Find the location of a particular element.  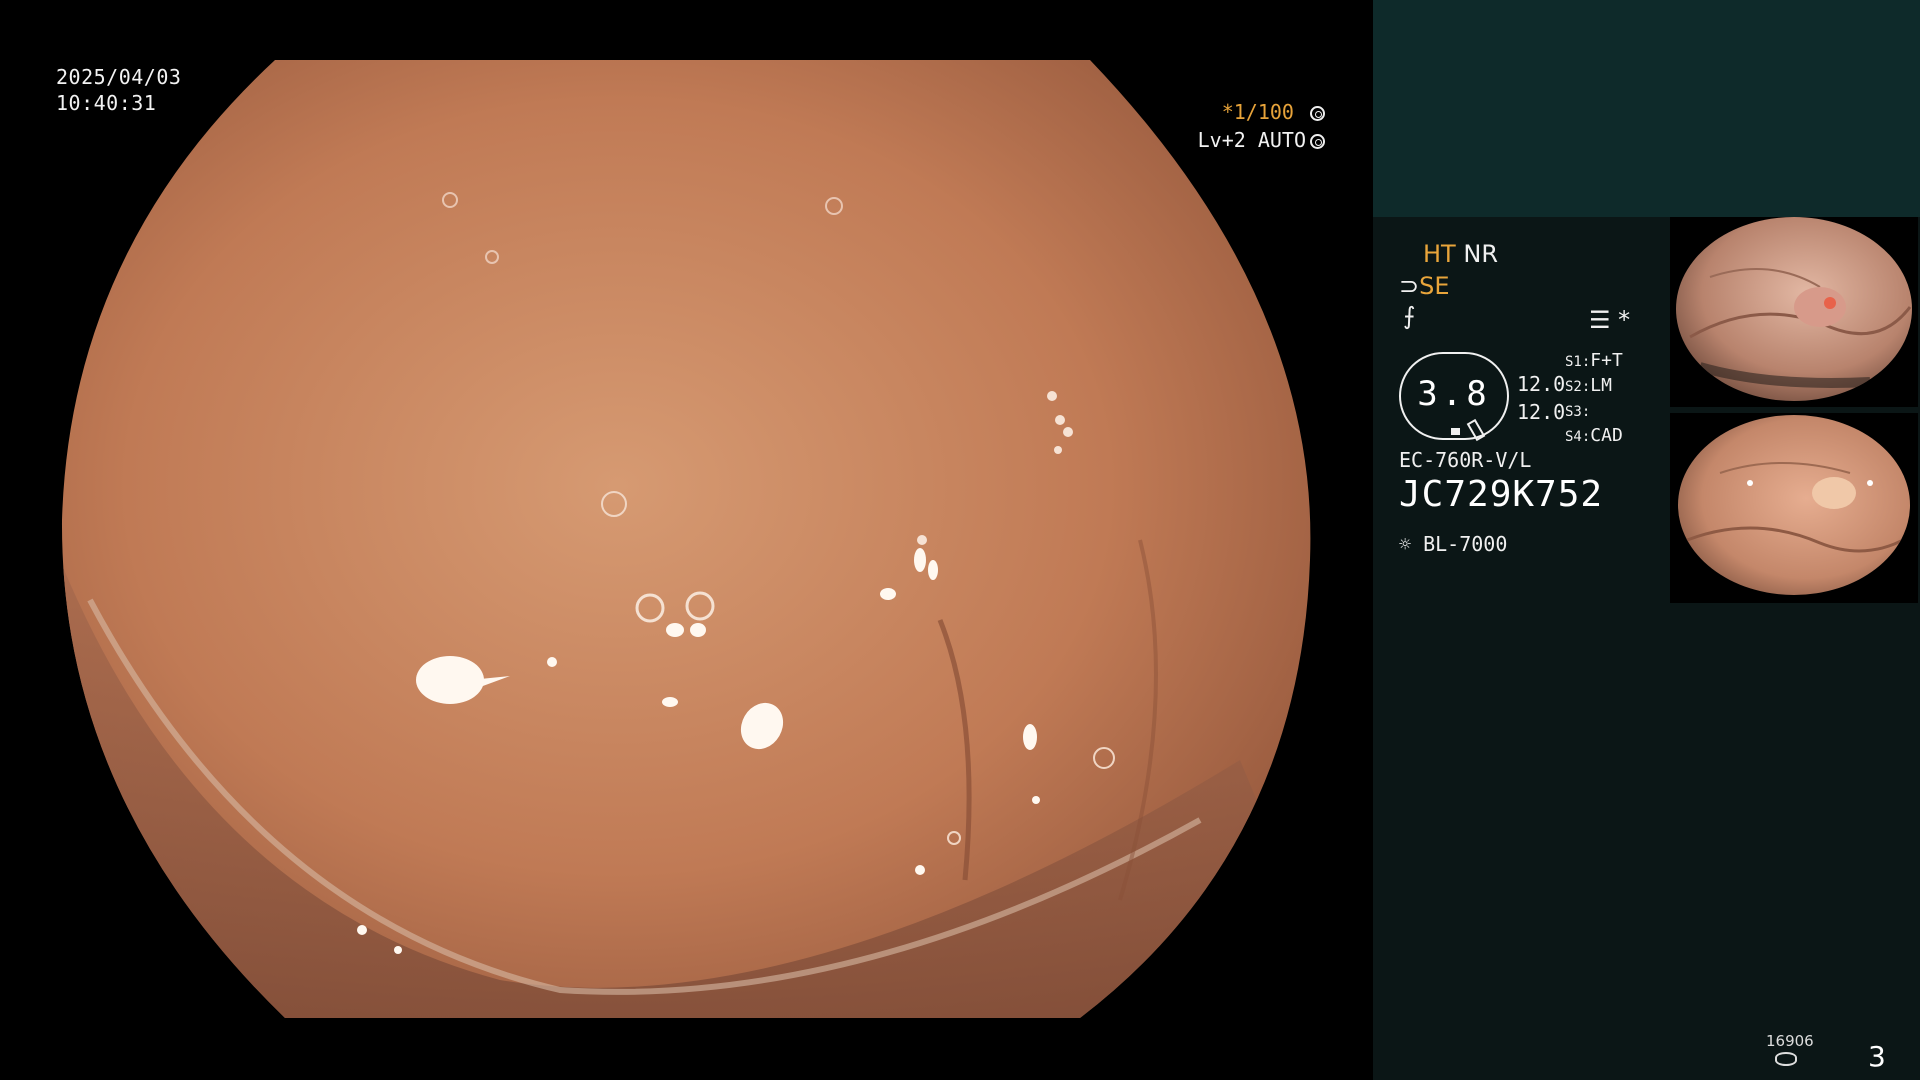

page-number: 3 is located at coordinates (1877, 1056).